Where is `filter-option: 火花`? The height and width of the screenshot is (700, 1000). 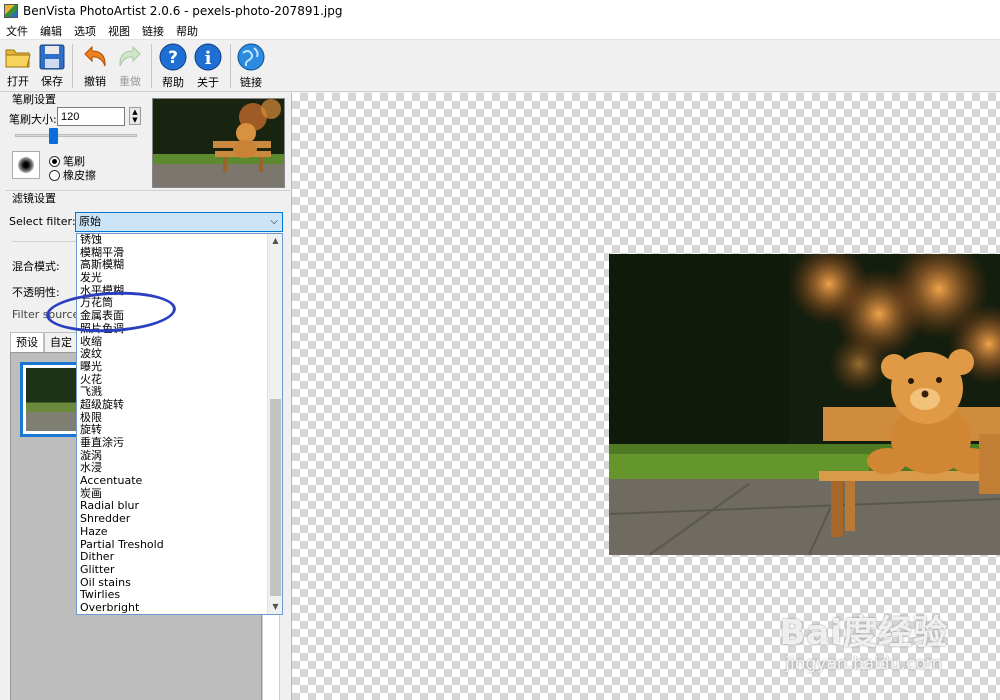
filter-option: 火花 is located at coordinates (172, 380).